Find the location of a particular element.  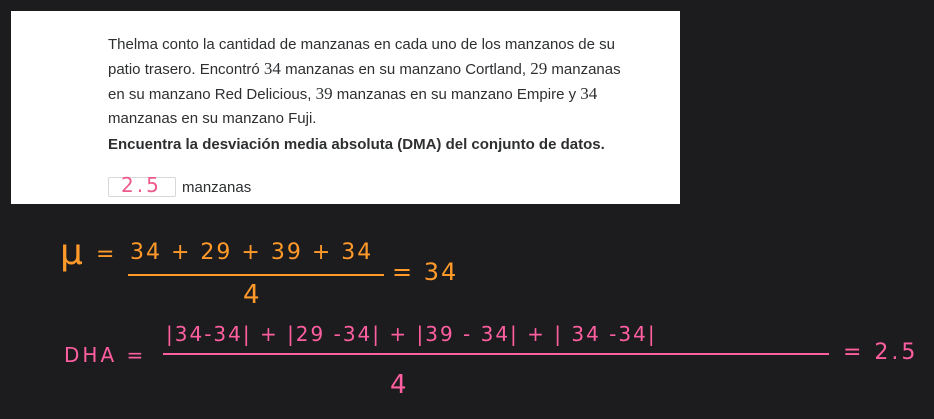

value-fuji: 34 is located at coordinates (589, 93).